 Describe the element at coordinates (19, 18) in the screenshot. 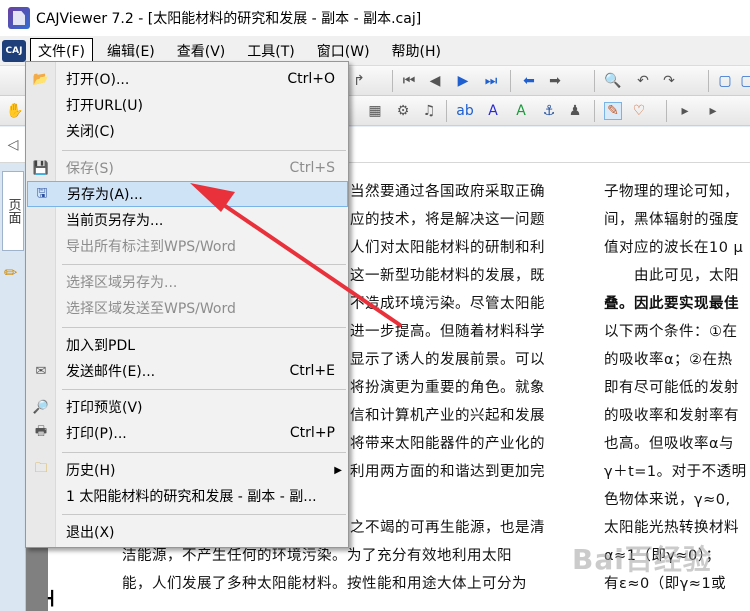

I see `app-logo-icon` at that location.